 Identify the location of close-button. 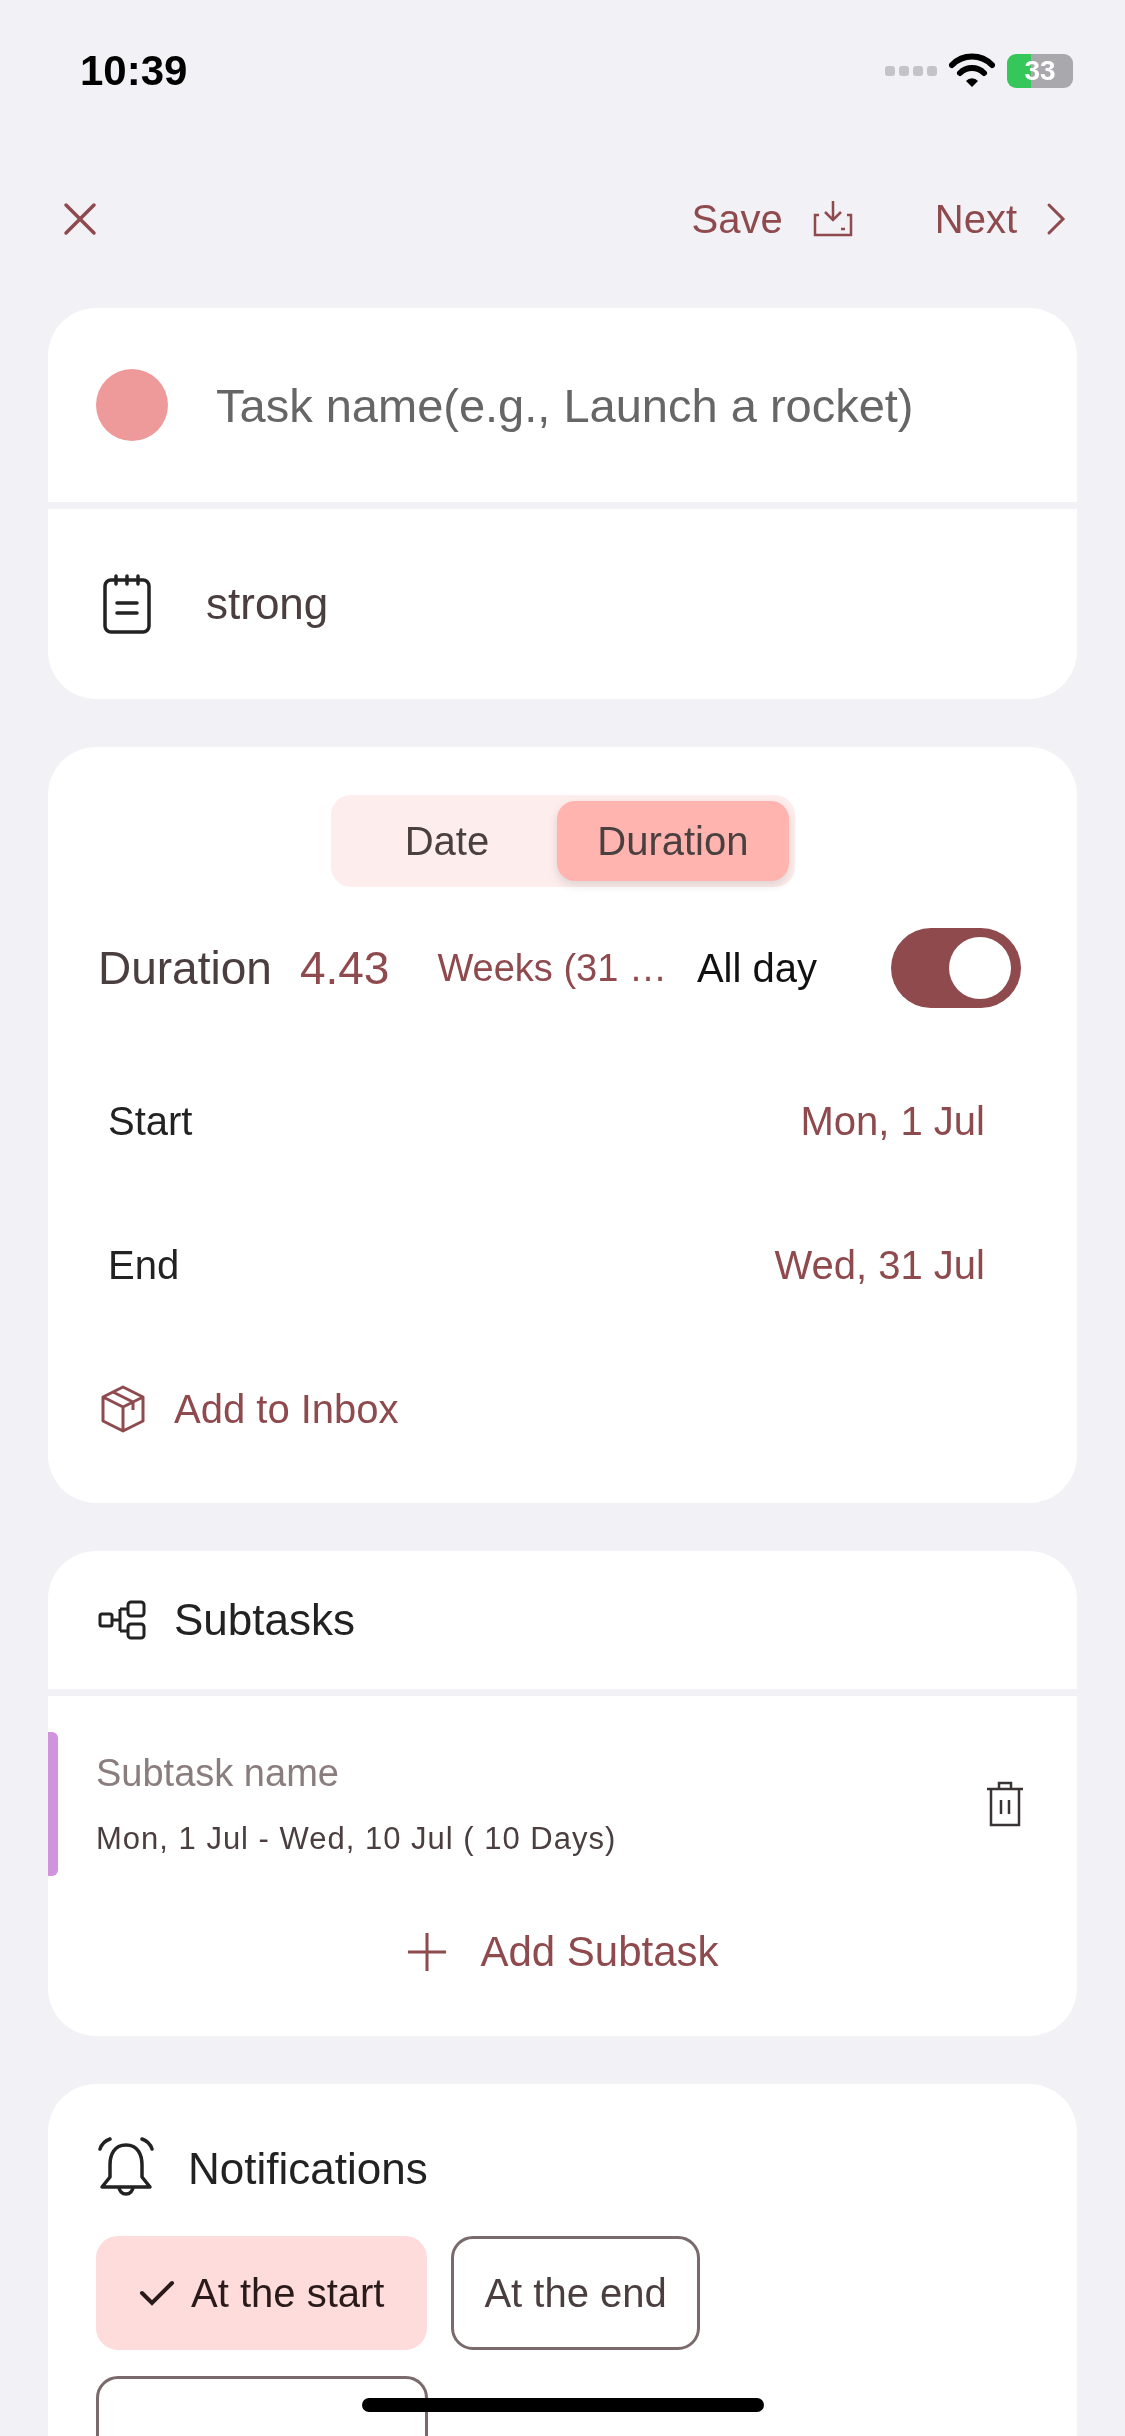
(80, 219).